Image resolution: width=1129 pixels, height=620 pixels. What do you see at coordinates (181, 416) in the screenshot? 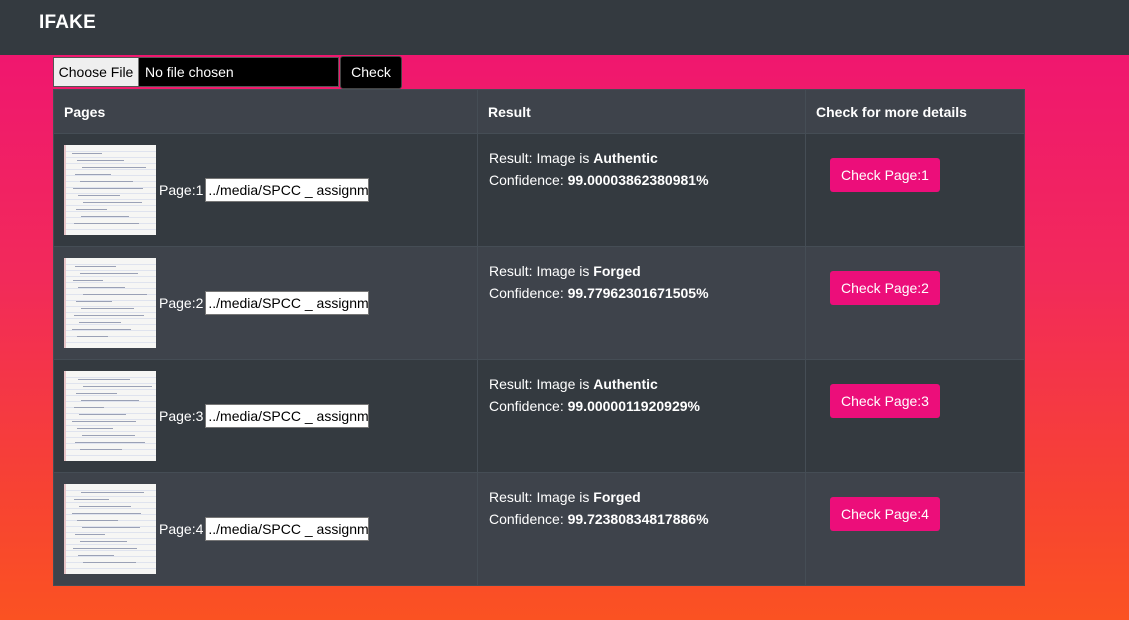
I see `page-label: Page:3` at bounding box center [181, 416].